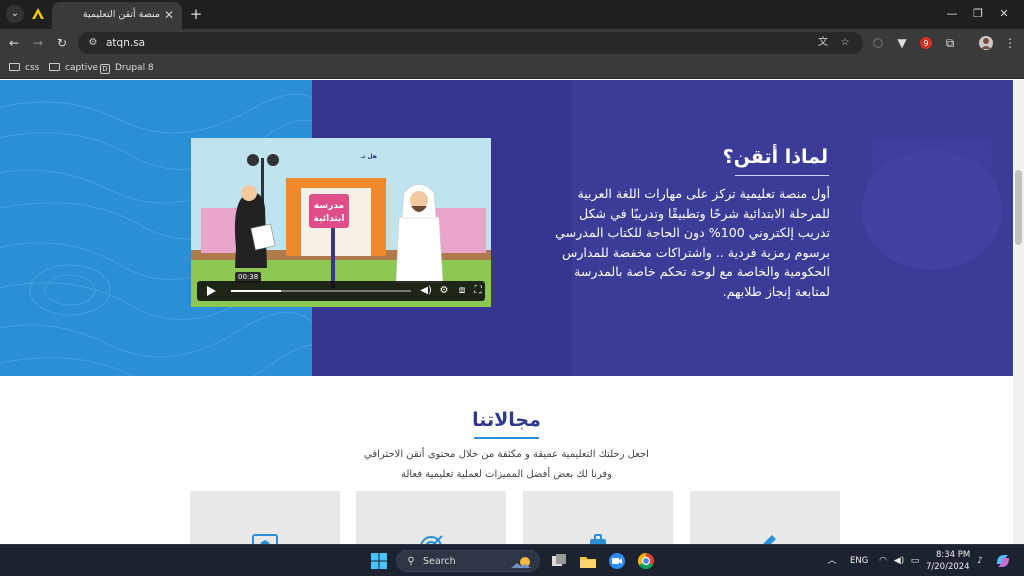  Describe the element at coordinates (15, 14) in the screenshot. I see `tab-search-chevron-icon: ⌄` at that location.